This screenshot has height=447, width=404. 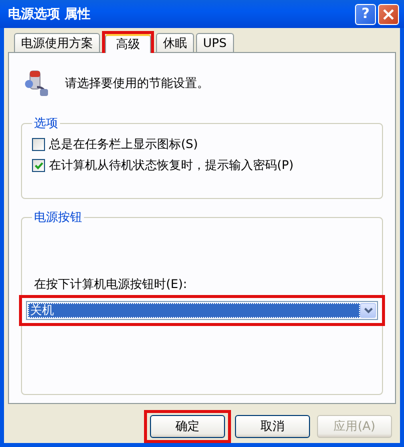 I want to click on dropdown: 关机, so click(x=202, y=310).